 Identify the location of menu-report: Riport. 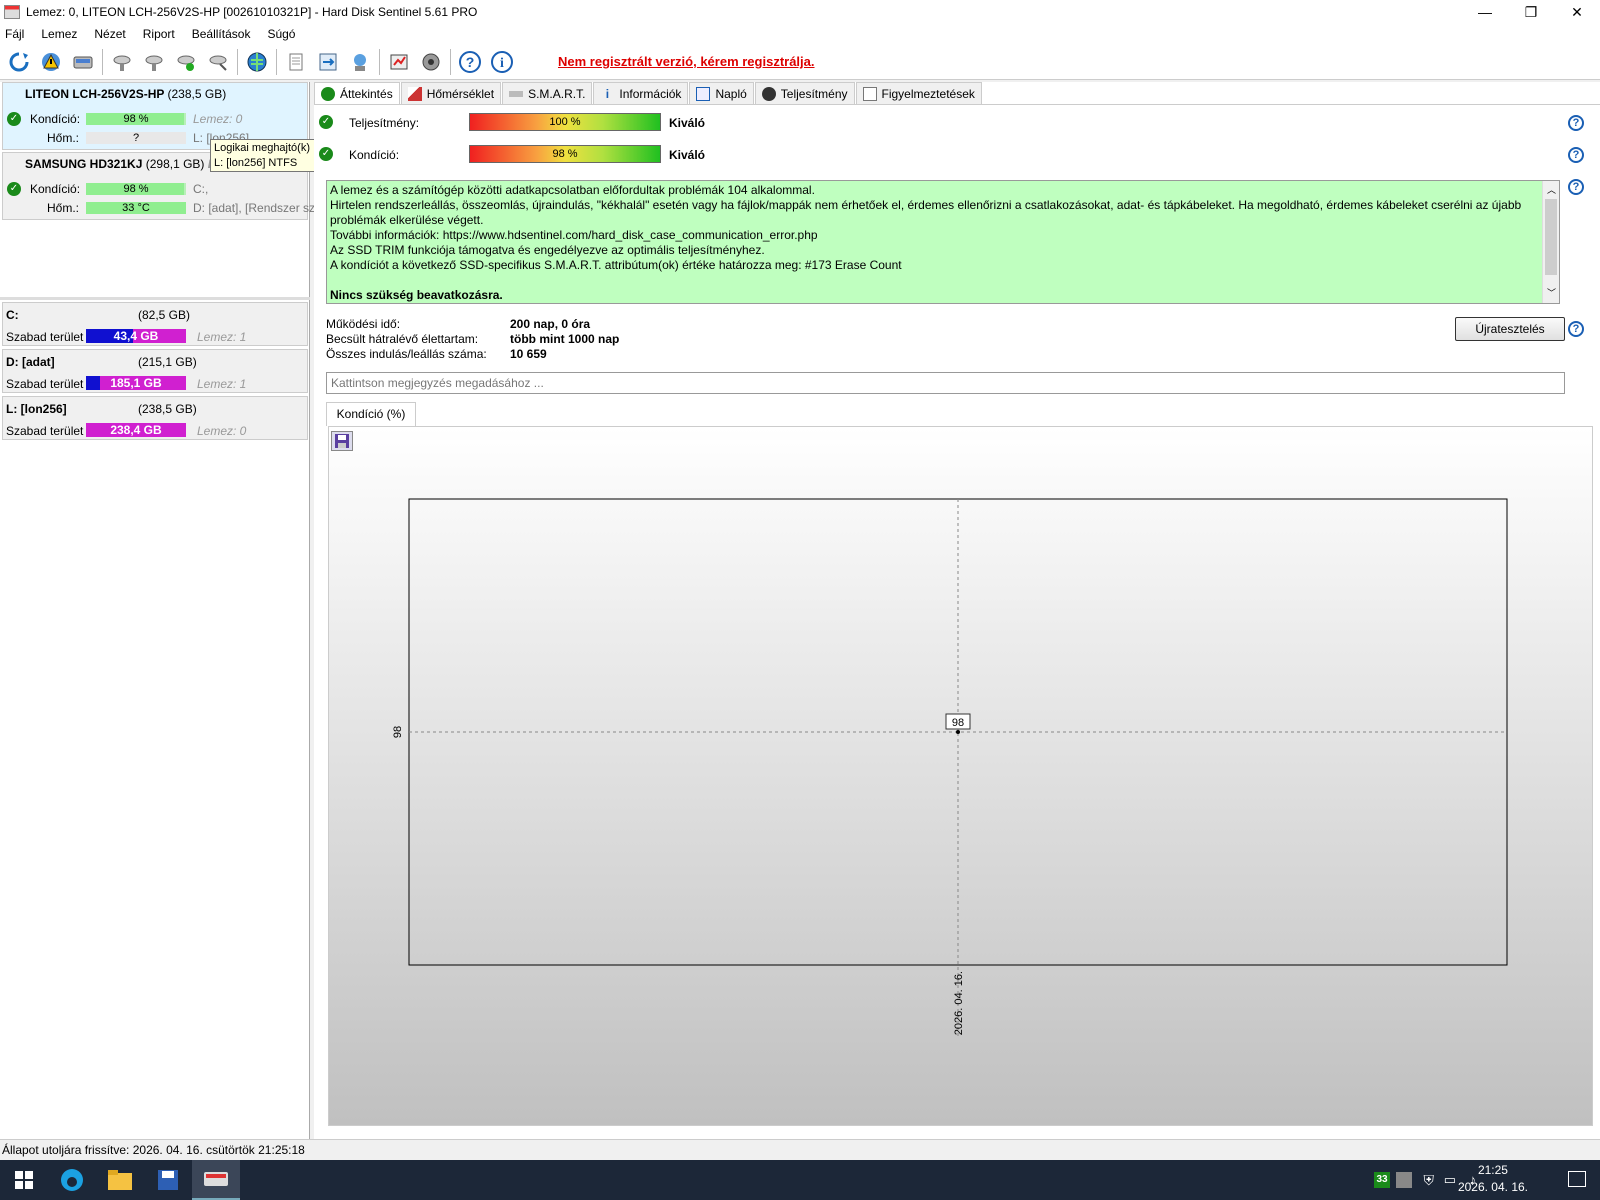
(159, 34).